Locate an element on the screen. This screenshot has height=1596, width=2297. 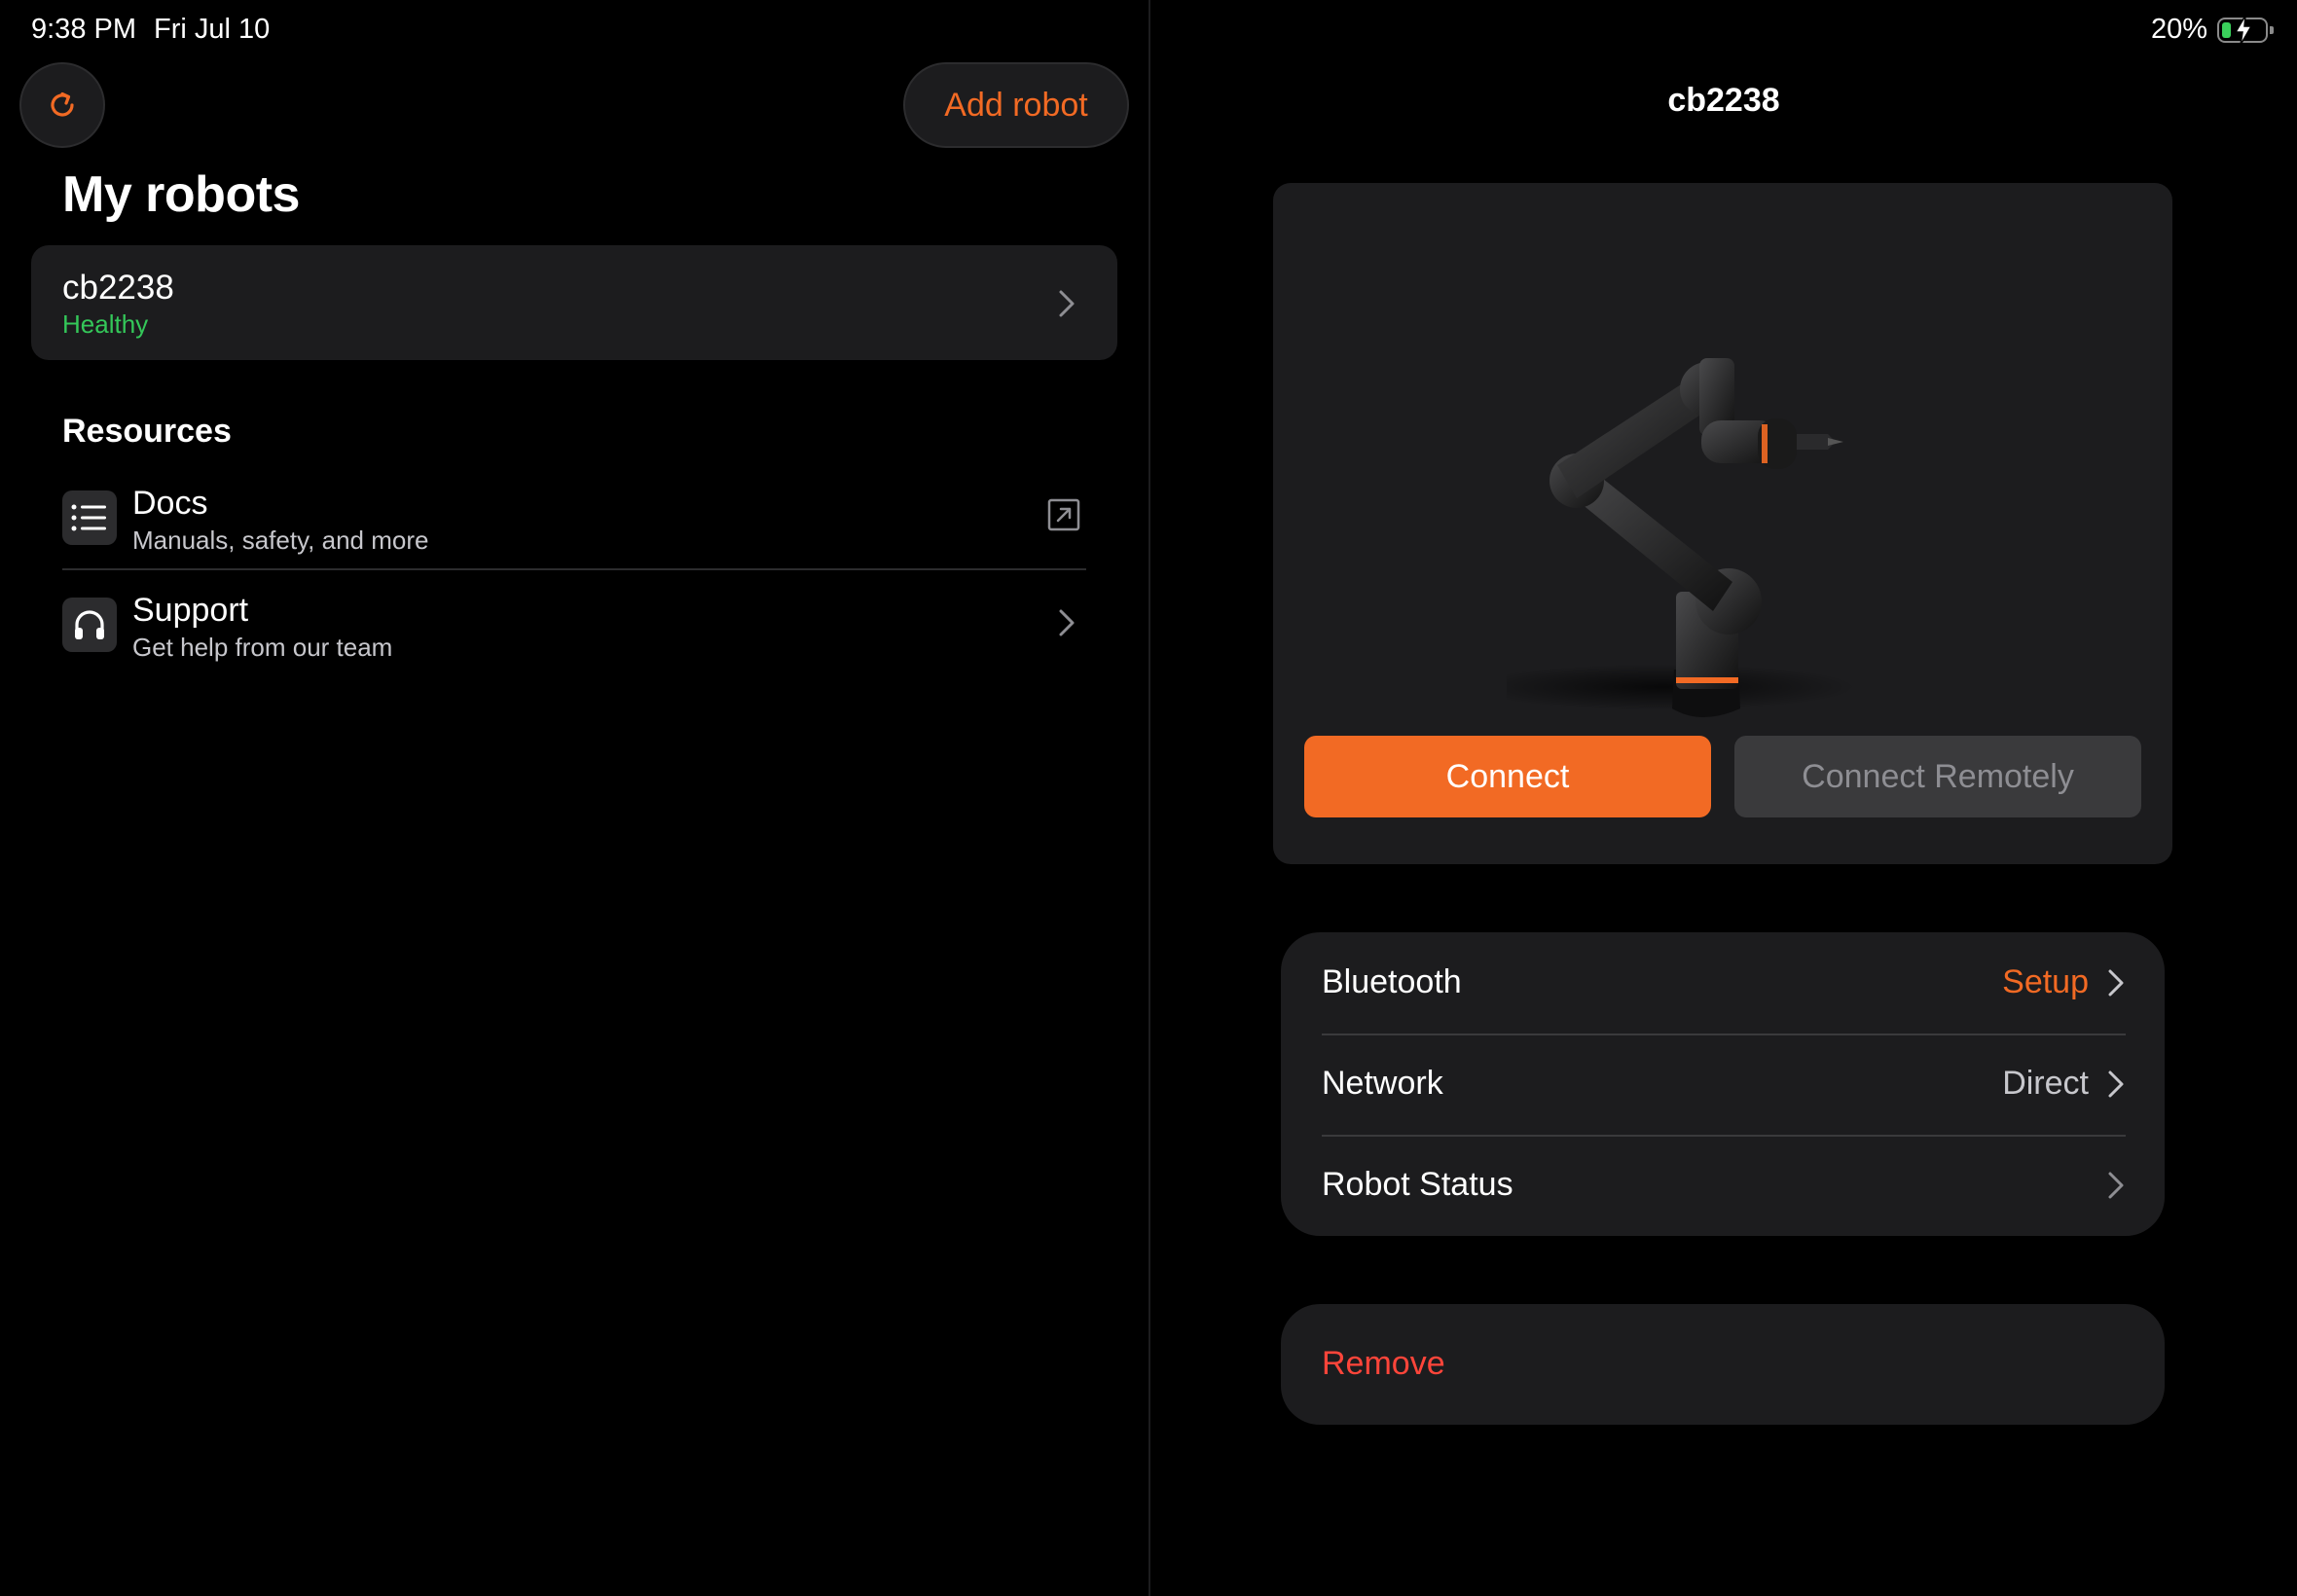
battery-percent: 20% is located at coordinates (2178, 30).